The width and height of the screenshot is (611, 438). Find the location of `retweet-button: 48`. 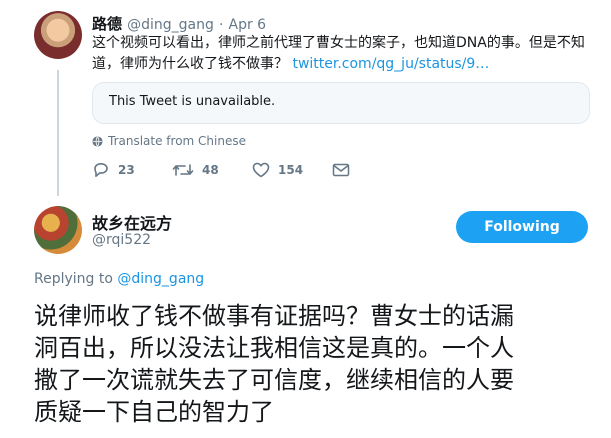

retweet-button: 48 is located at coordinates (212, 170).